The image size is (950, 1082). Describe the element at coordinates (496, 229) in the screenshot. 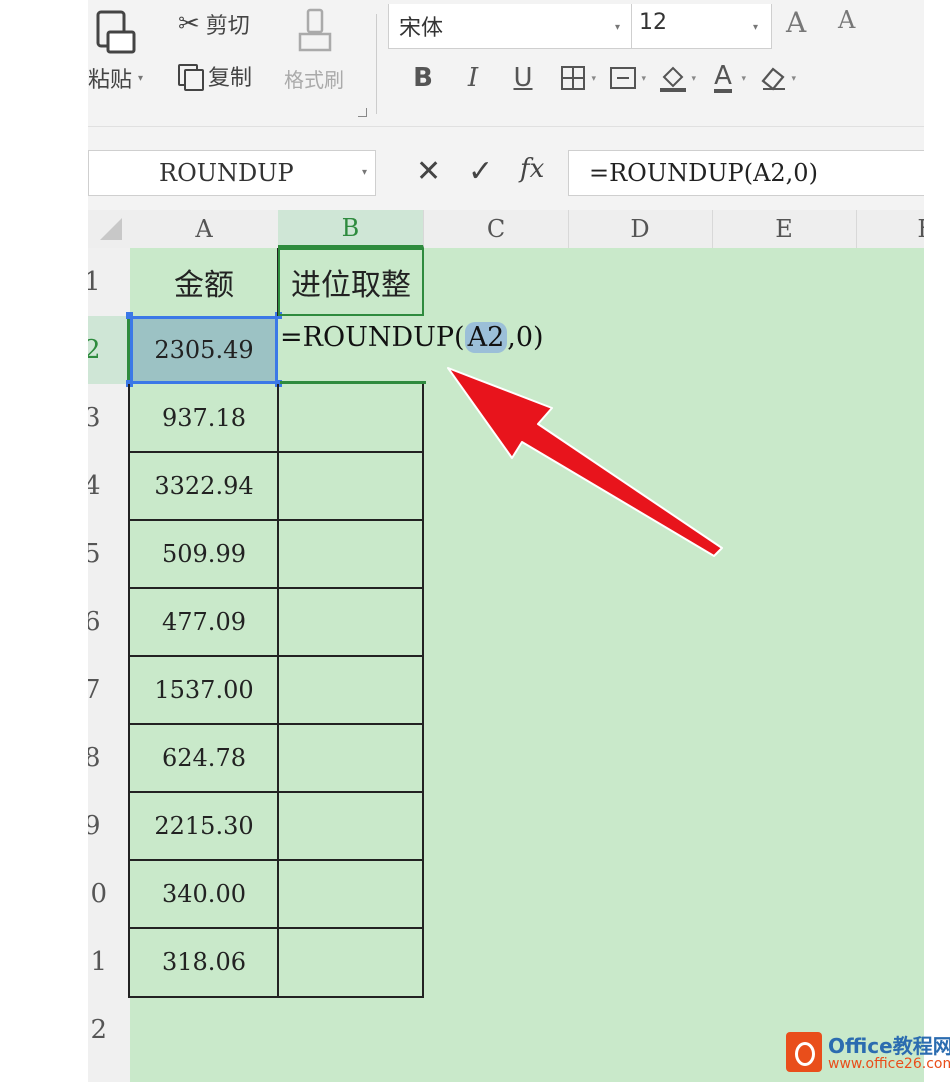

I see `column-header-c: C` at that location.